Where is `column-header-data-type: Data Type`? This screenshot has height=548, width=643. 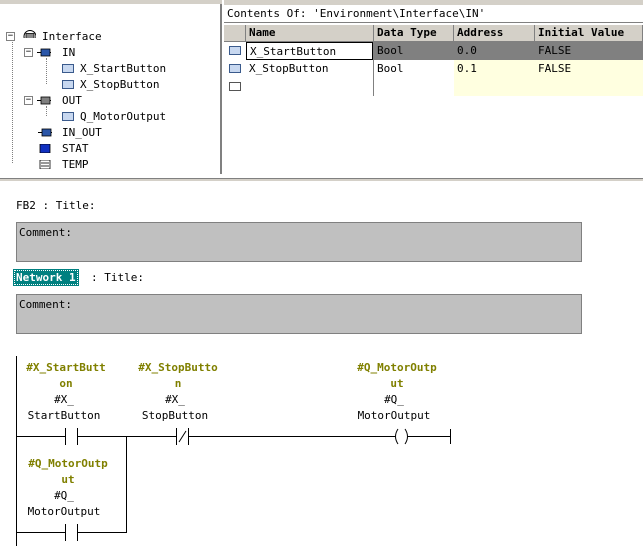
column-header-data-type: Data Type is located at coordinates (414, 33).